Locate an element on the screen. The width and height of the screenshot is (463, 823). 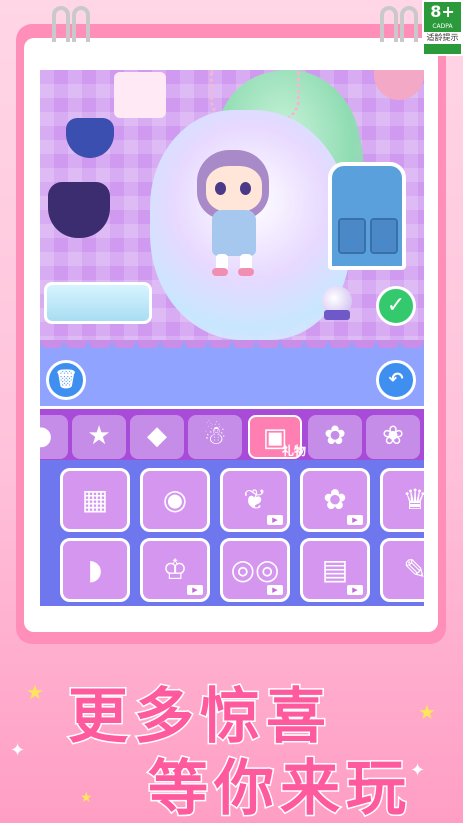
star-dress is located at coordinates (79, 210).